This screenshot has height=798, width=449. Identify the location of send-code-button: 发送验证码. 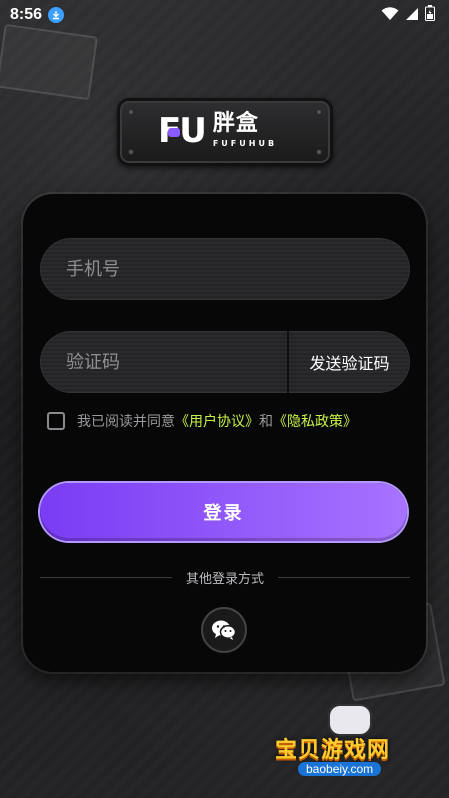
(349, 362).